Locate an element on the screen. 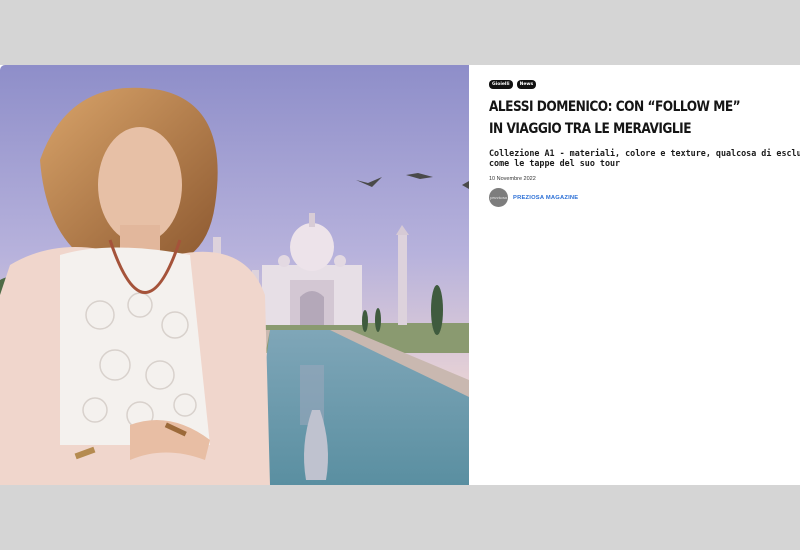  tag-news: News is located at coordinates (526, 84).